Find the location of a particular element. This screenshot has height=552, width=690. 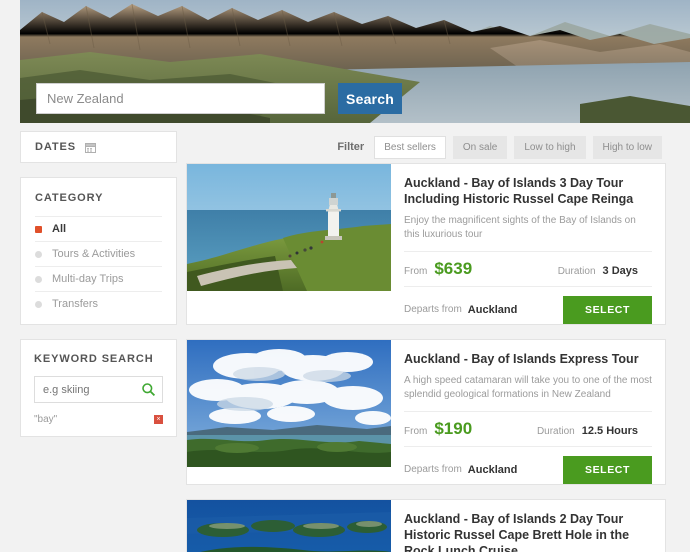

filter-on-sale: On sale is located at coordinates (480, 147).